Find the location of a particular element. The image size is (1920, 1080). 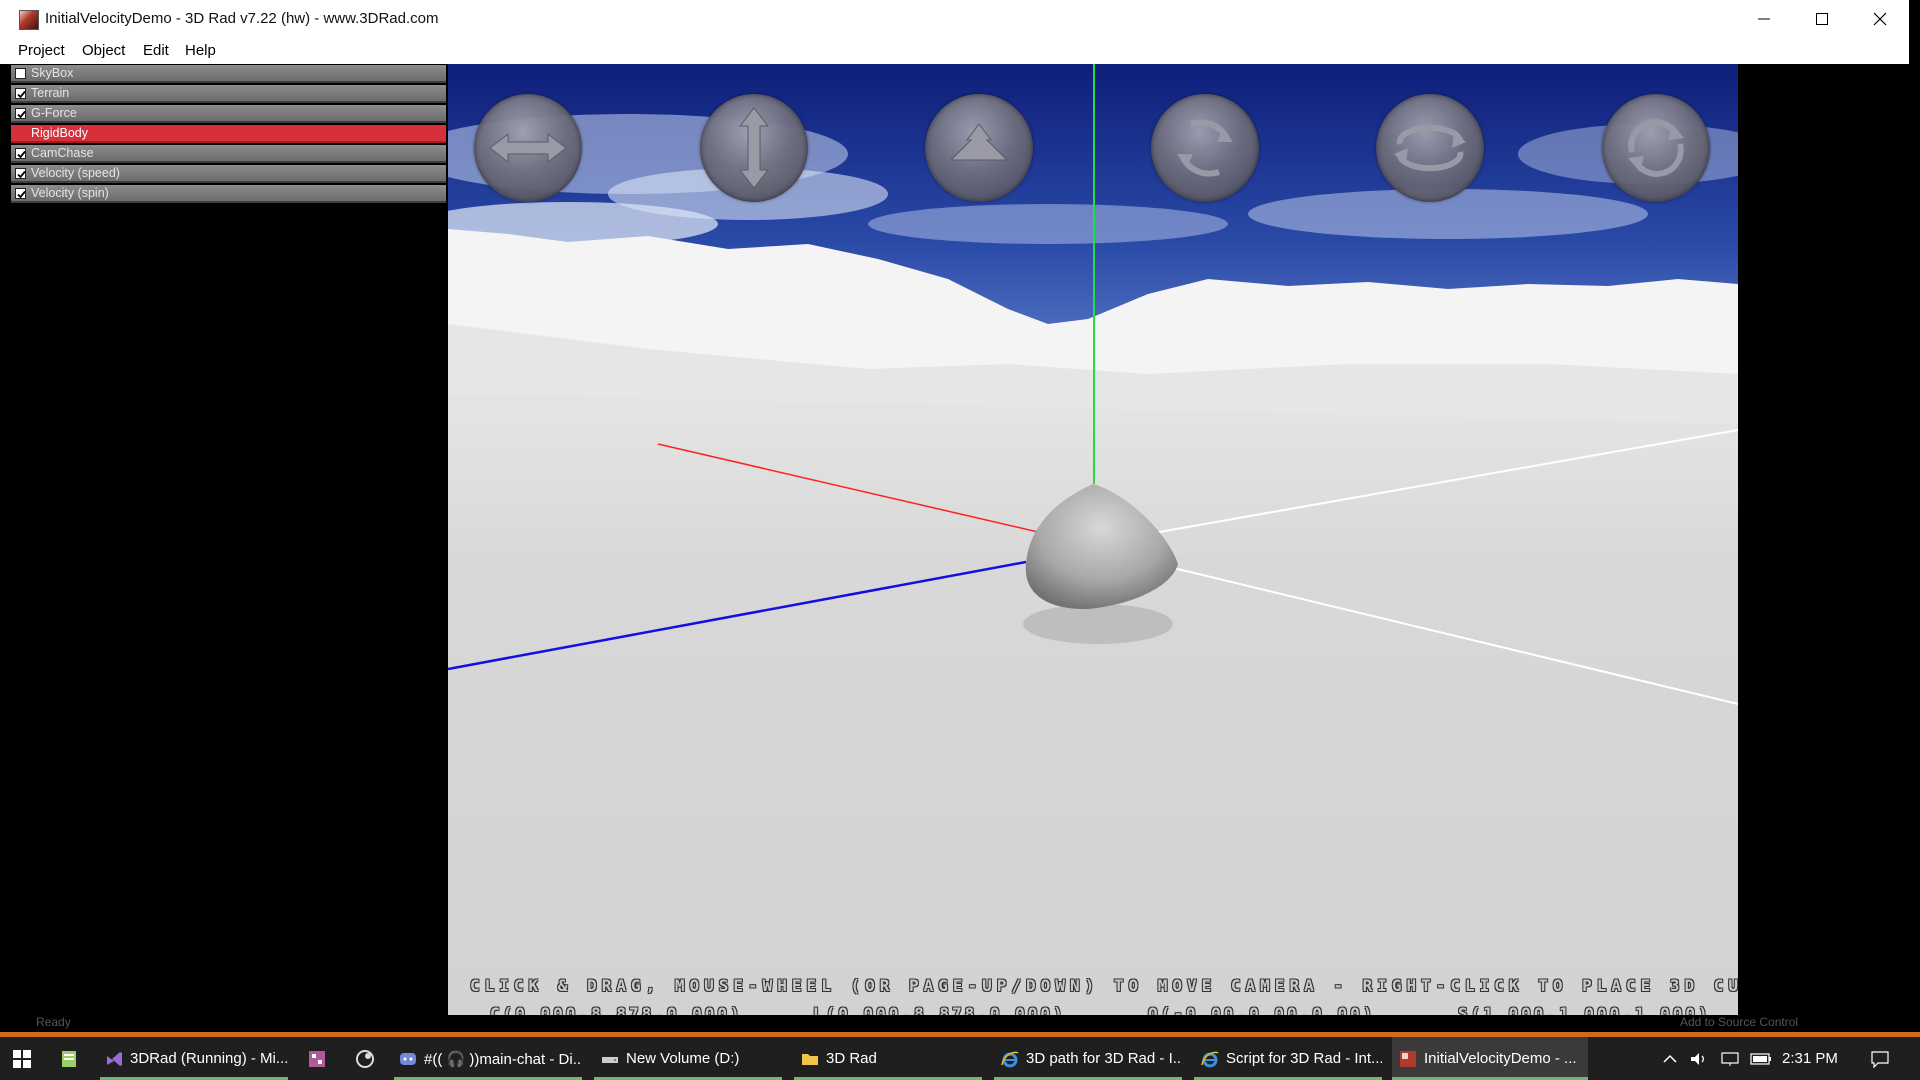

object-row-gforce: G-Force is located at coordinates (228, 114).